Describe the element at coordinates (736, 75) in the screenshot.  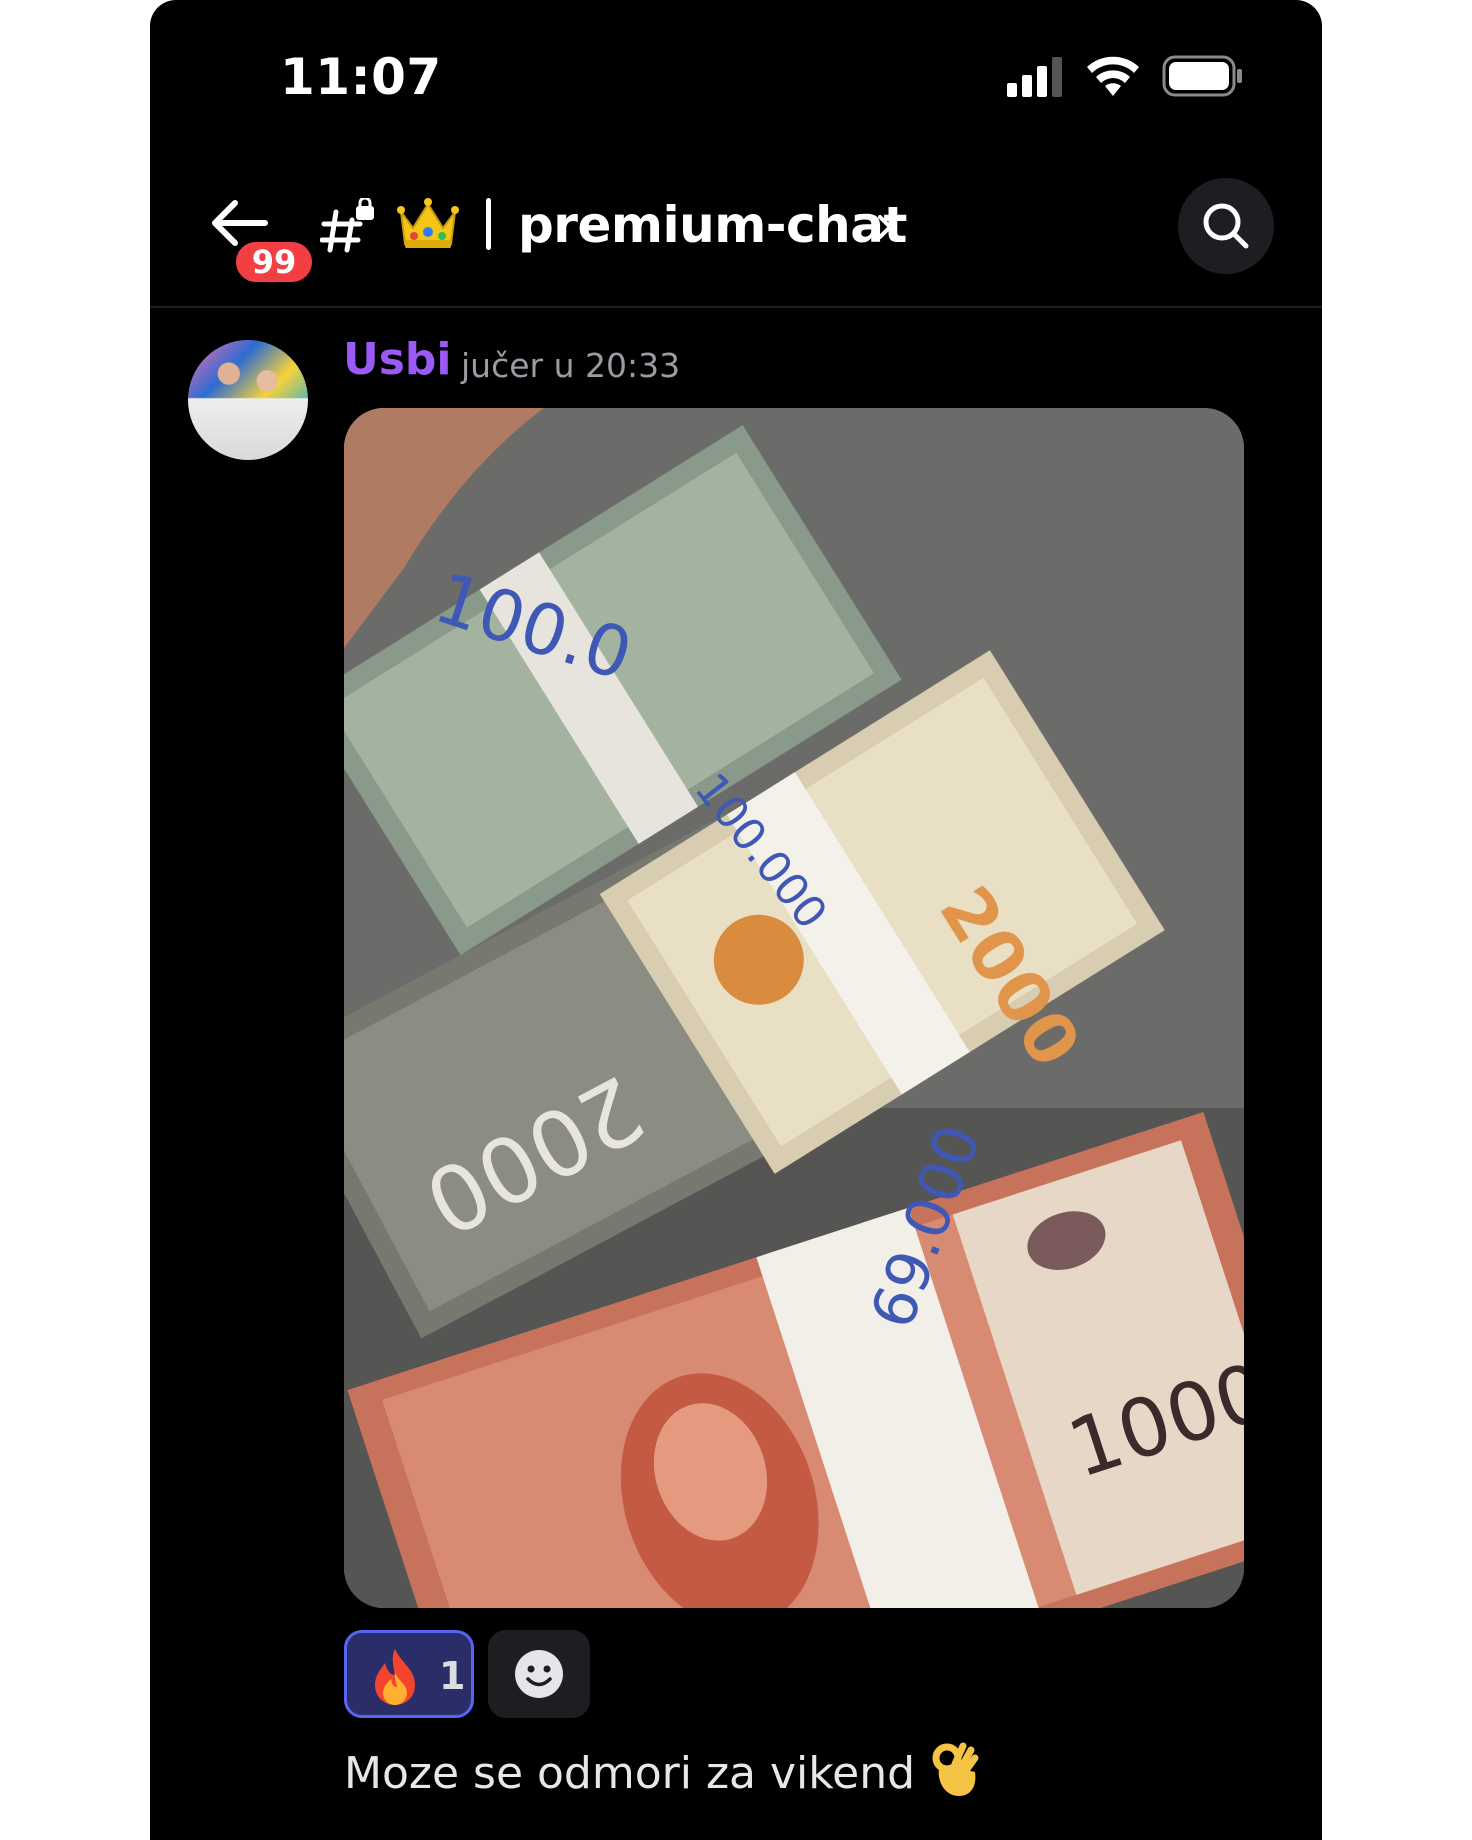
I see `status-bar: 11:07` at that location.